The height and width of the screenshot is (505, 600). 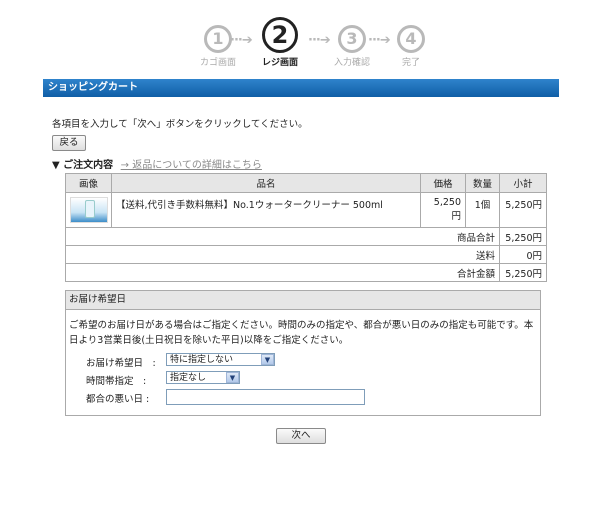 I want to click on step-3-label: 入力確認, so click(x=351, y=63).